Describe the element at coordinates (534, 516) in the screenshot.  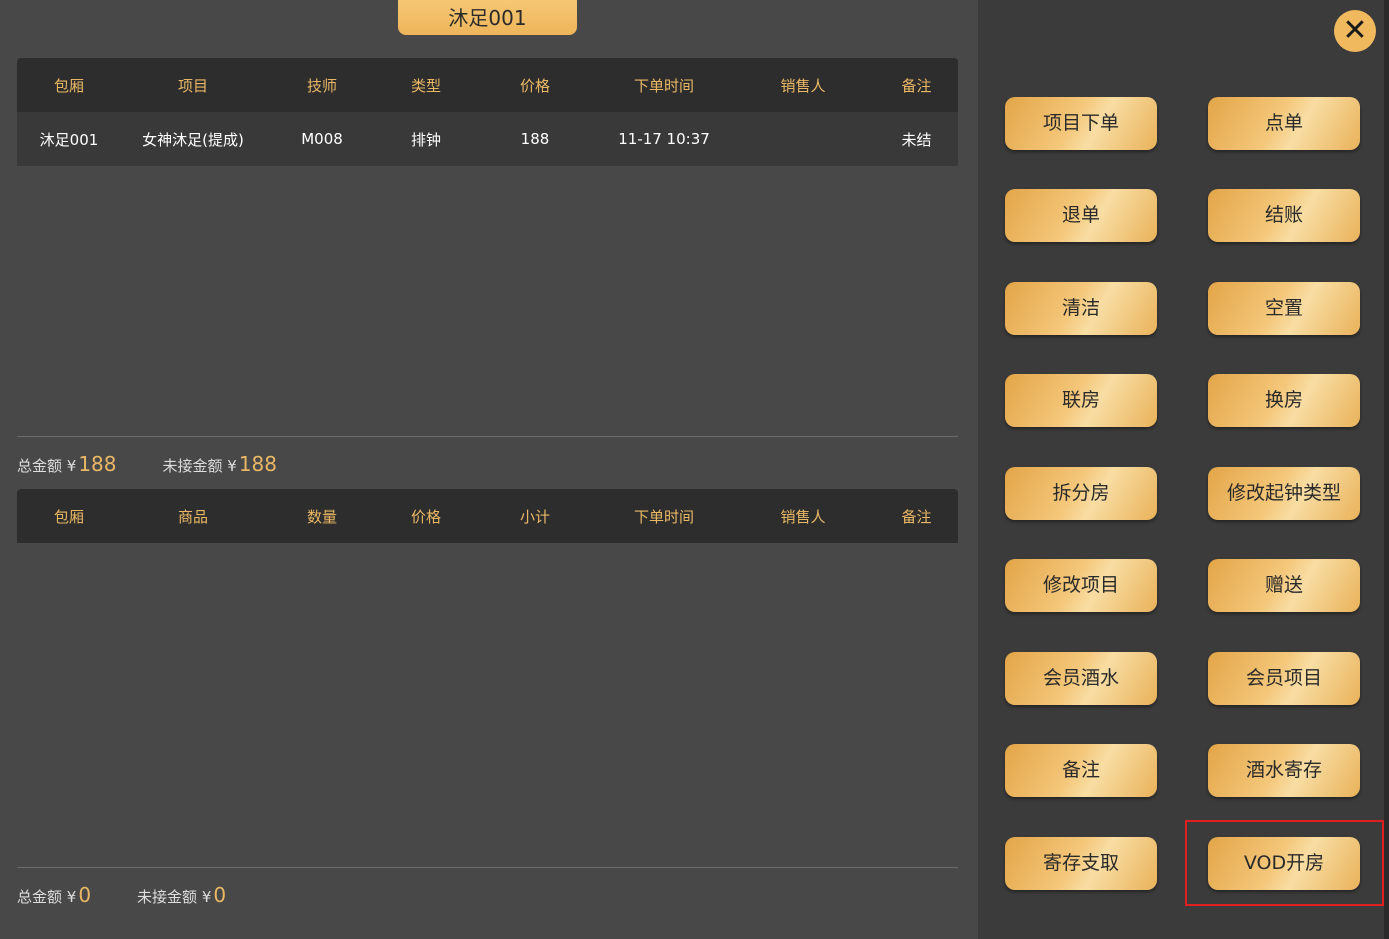
I see `col-subtotal: 小计` at that location.